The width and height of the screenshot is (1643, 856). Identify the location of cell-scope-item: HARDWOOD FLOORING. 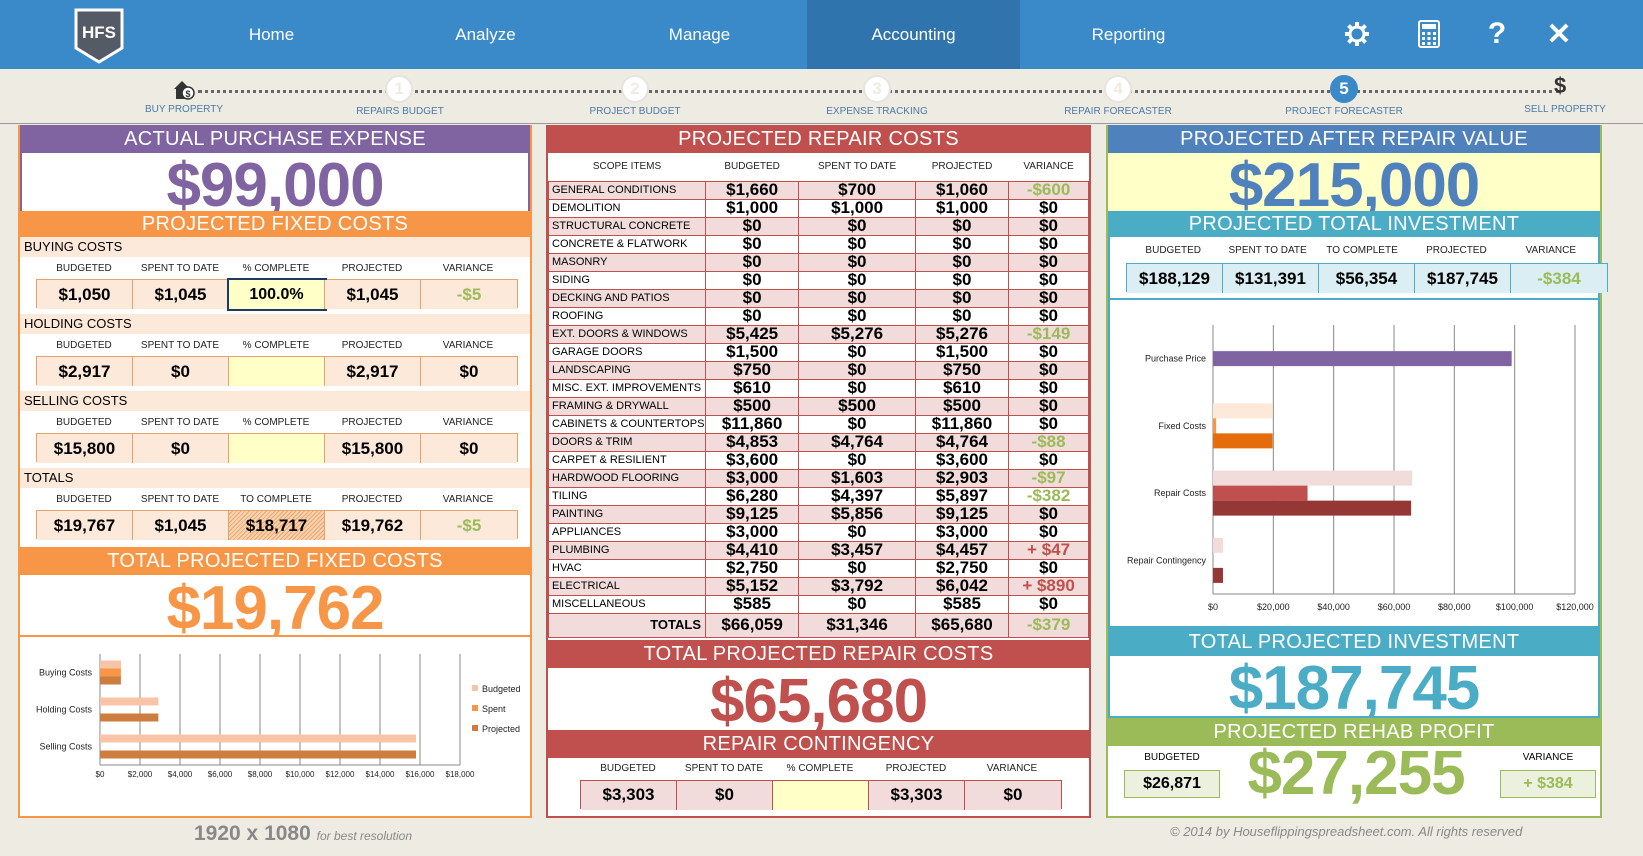
(627, 478).